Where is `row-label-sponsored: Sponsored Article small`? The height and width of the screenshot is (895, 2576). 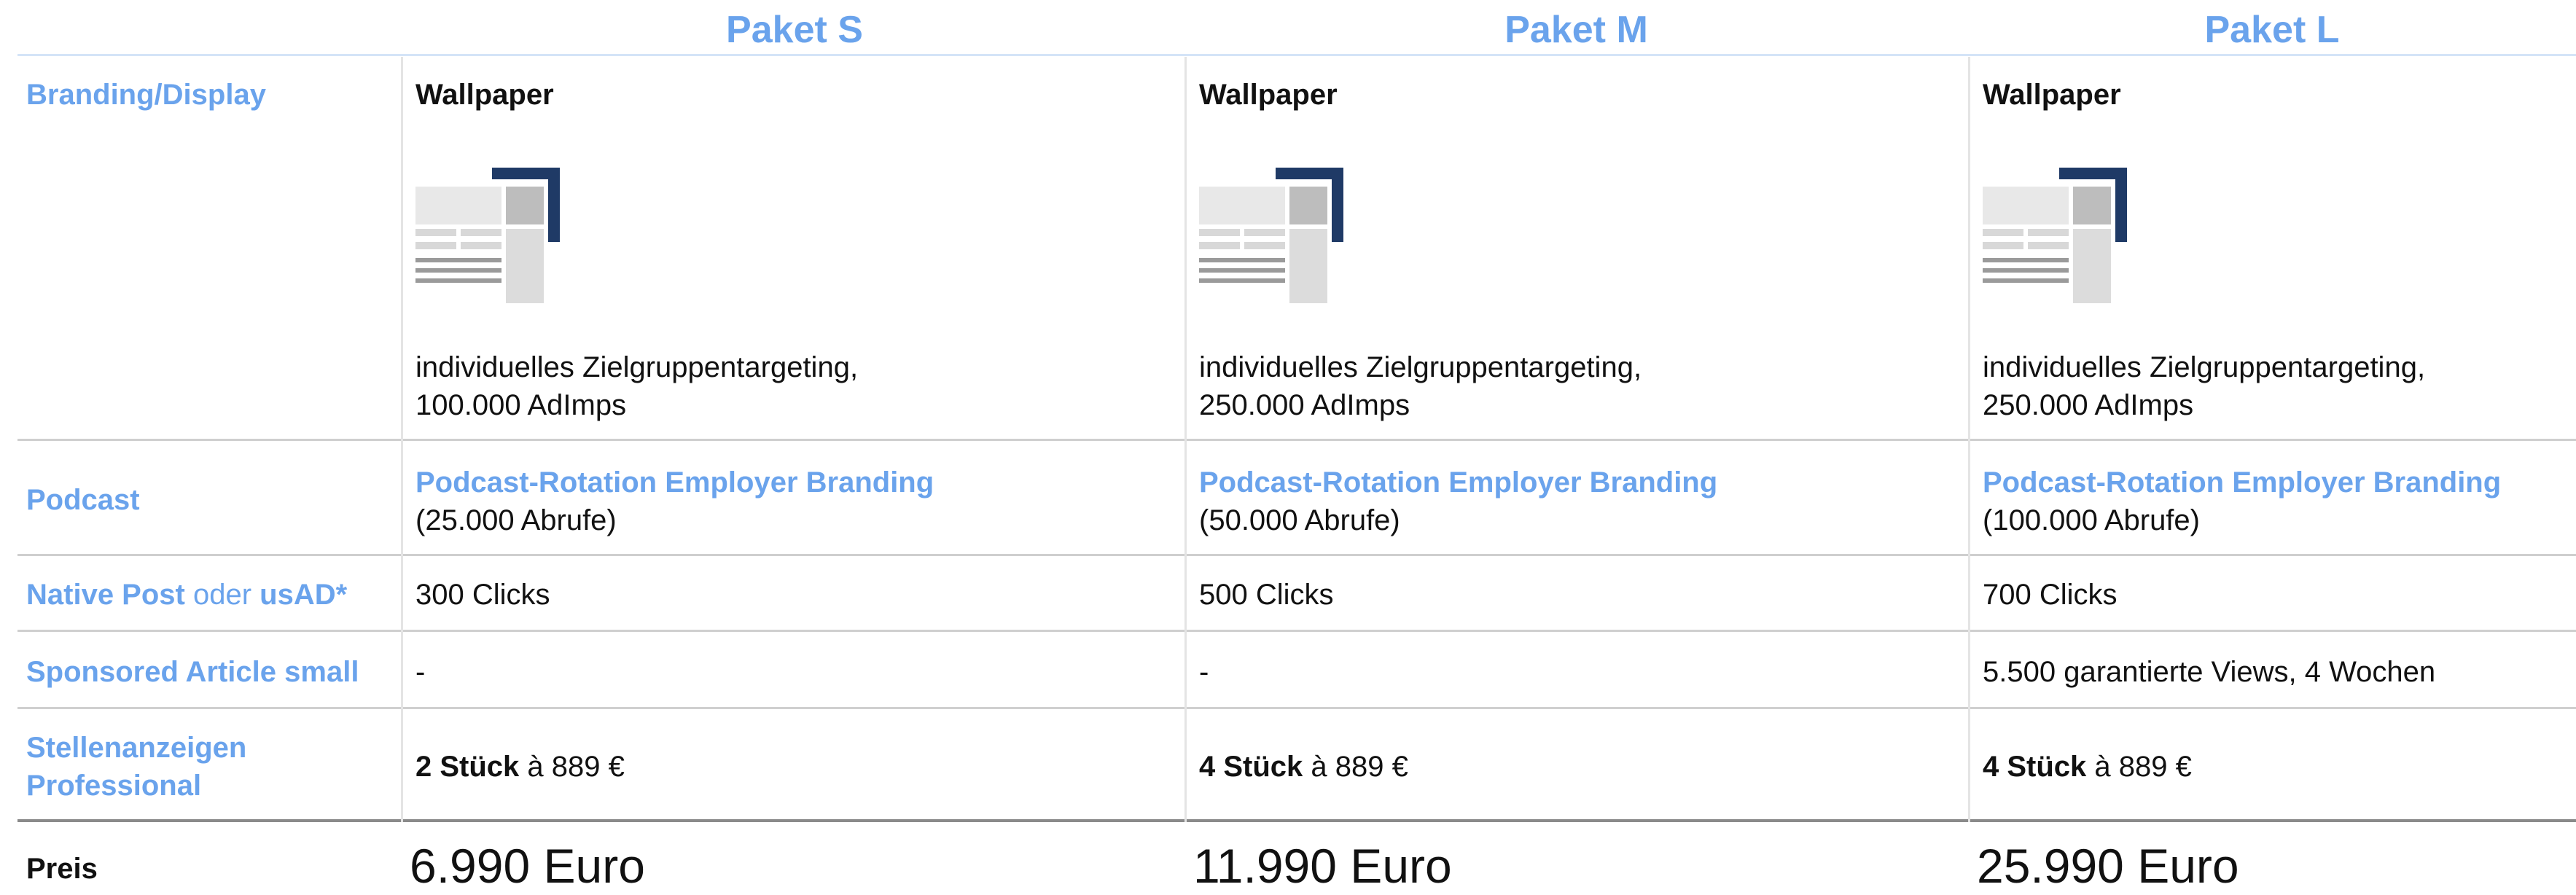 row-label-sponsored: Sponsored Article small is located at coordinates (192, 672).